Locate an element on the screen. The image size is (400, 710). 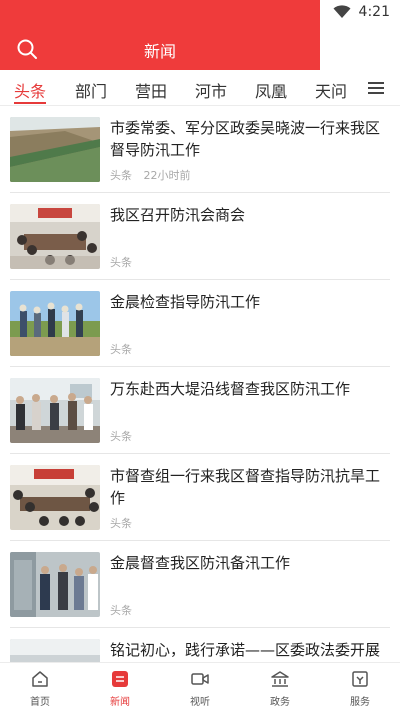
video-icon is located at coordinates (200, 679).